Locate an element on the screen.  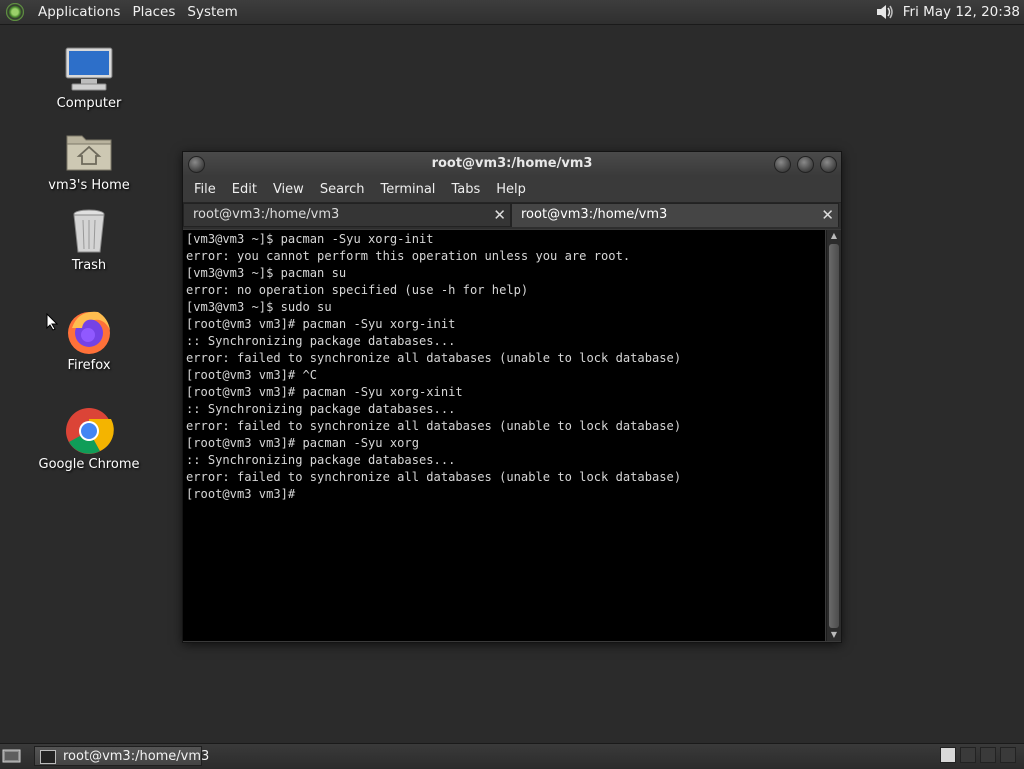
home-folder-icon is located at coordinates (89, 152).